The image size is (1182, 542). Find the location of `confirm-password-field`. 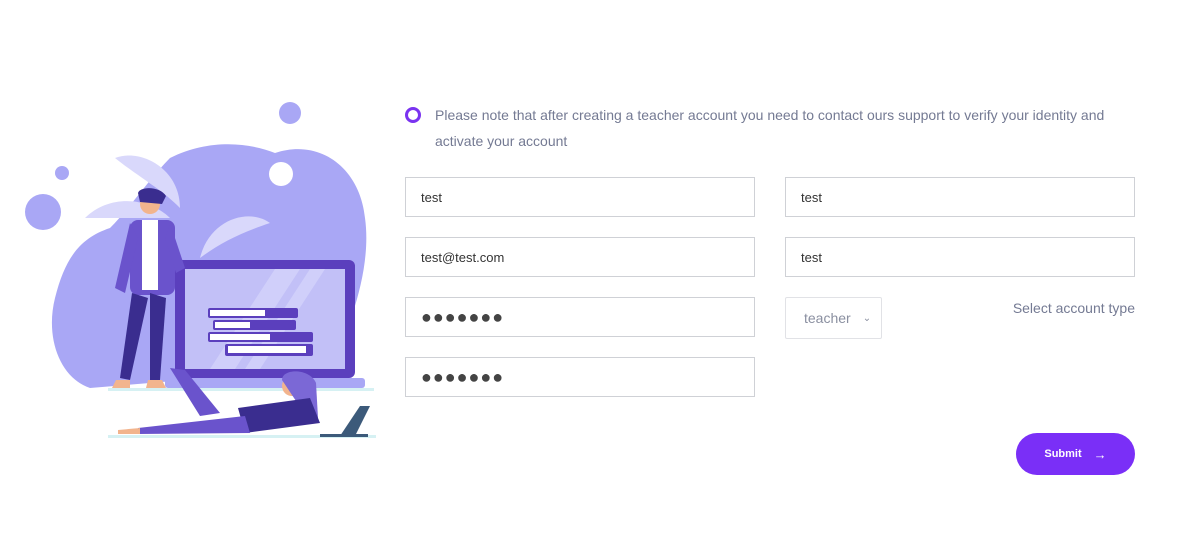

confirm-password-field is located at coordinates (580, 377).